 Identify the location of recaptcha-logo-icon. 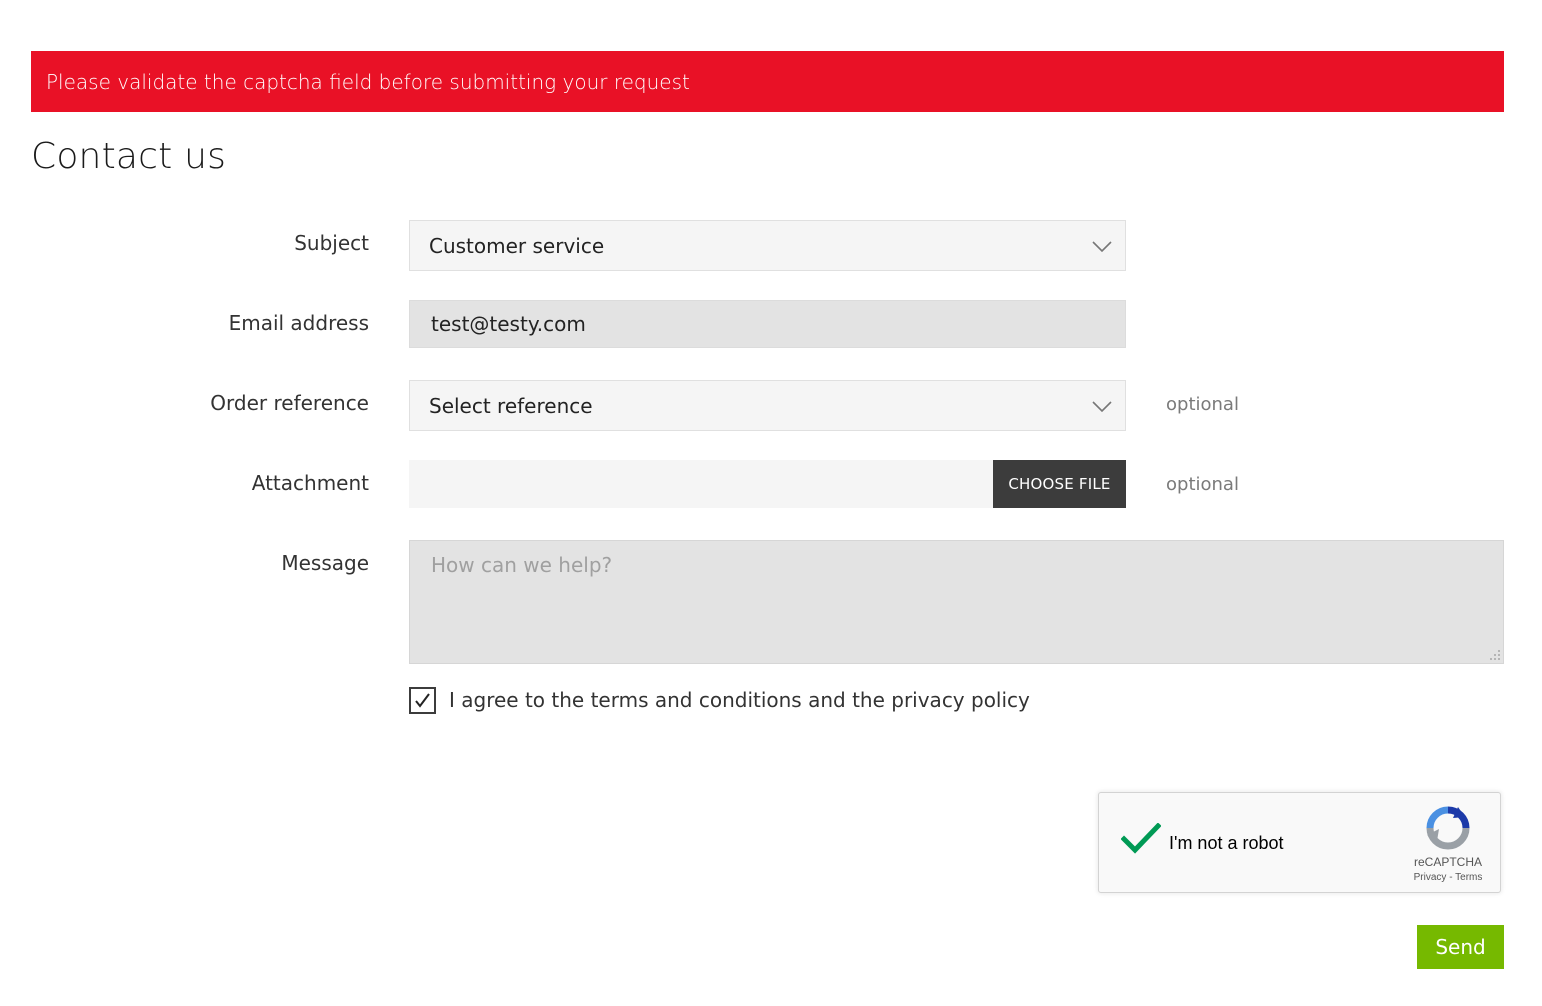
(1448, 828).